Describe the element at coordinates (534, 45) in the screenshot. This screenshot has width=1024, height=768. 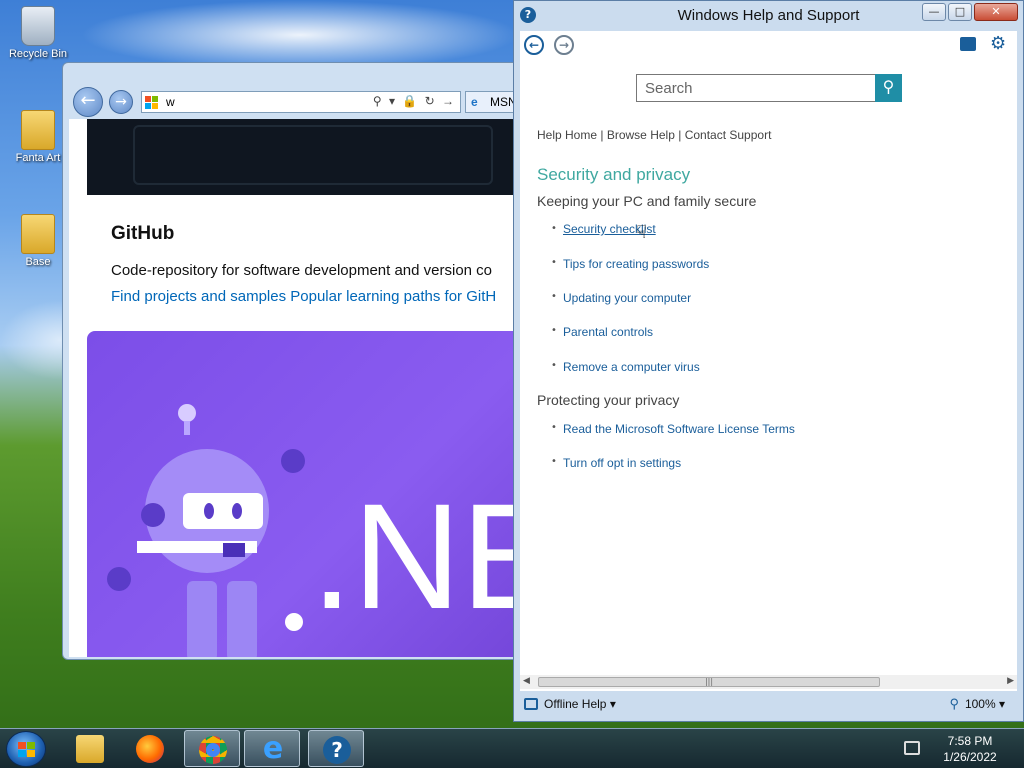
I see `back-arrow-icon: ←` at that location.